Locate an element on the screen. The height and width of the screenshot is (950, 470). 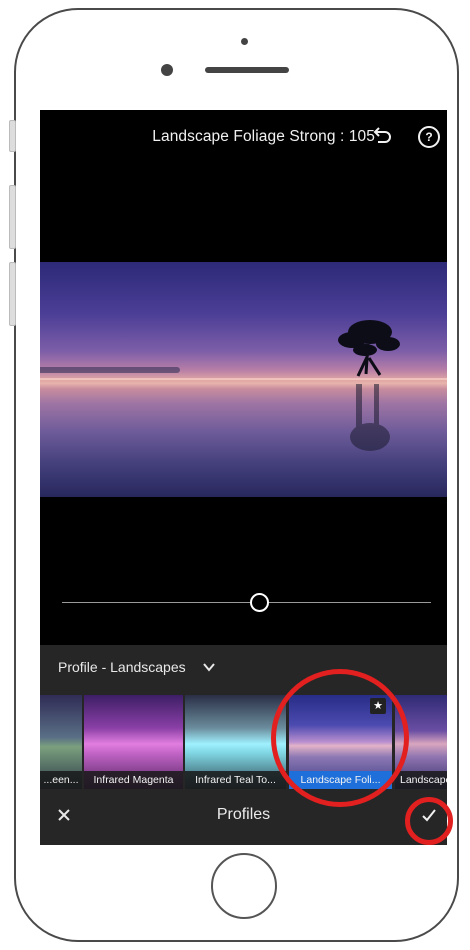
checkmark-icon is located at coordinates (429, 815).